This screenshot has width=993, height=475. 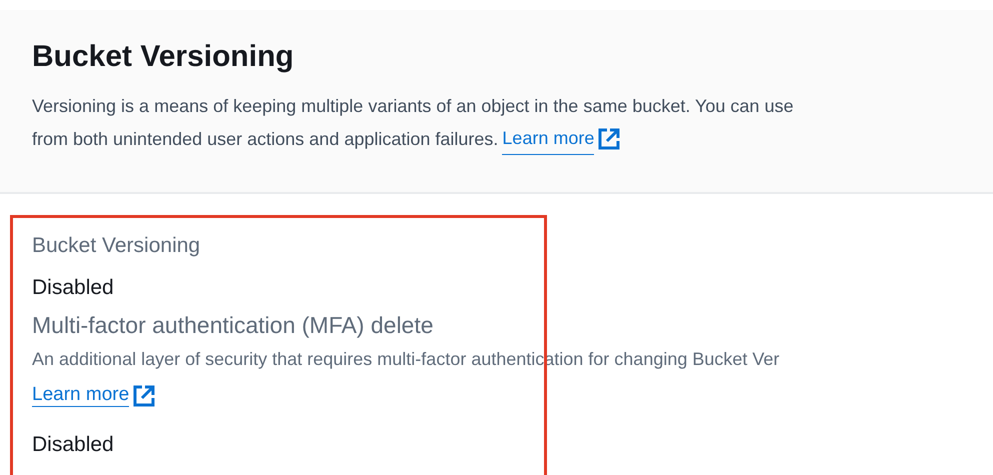 I want to click on description-text: from both unintended user actions and application failures., so click(x=265, y=139).